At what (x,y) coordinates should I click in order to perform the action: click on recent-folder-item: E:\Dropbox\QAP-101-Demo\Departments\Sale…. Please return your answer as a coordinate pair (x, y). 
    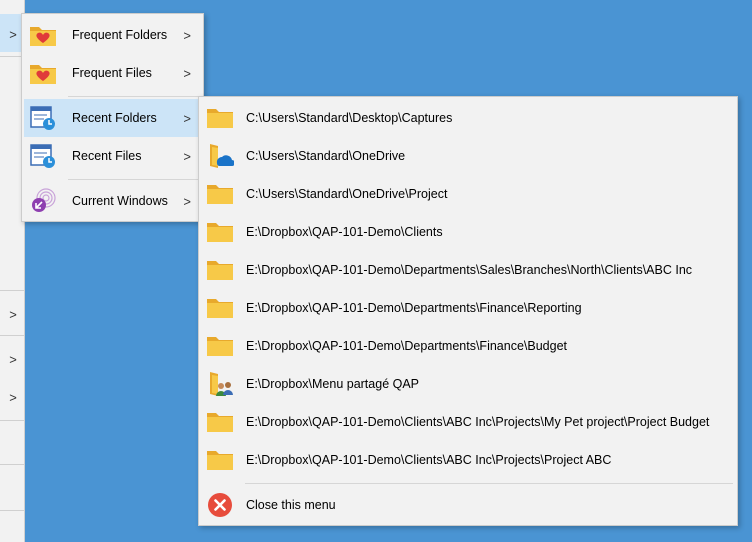
    Looking at the image, I should click on (468, 270).